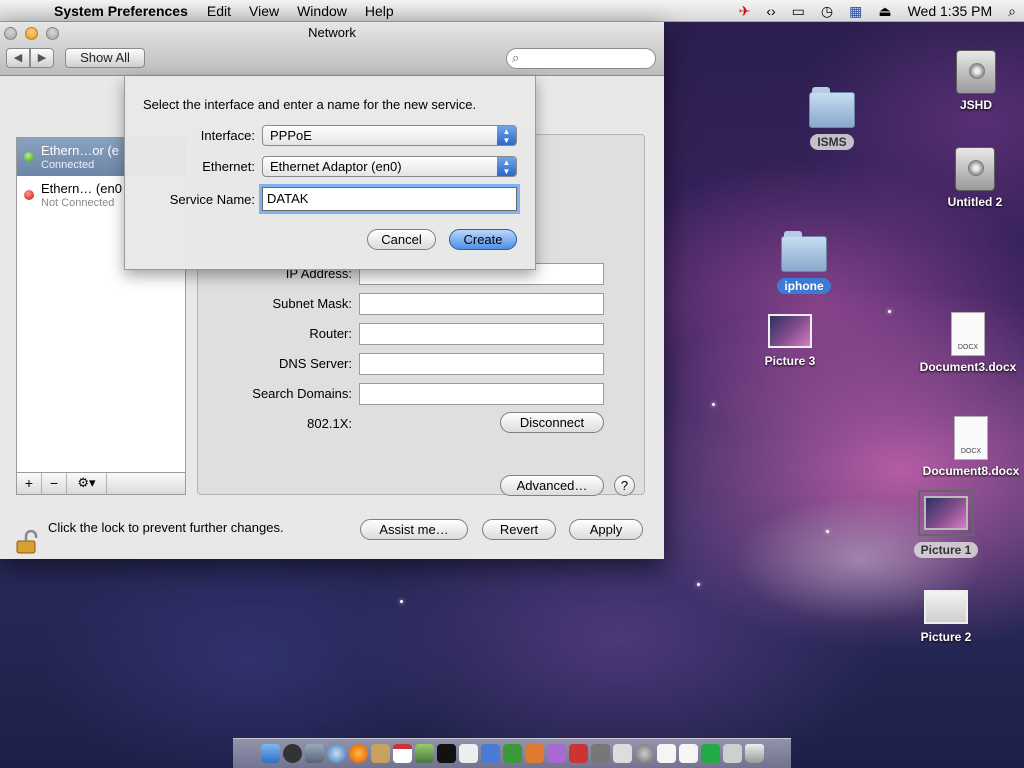  I want to click on desktop-icon-label: Picture 2, so click(946, 637).